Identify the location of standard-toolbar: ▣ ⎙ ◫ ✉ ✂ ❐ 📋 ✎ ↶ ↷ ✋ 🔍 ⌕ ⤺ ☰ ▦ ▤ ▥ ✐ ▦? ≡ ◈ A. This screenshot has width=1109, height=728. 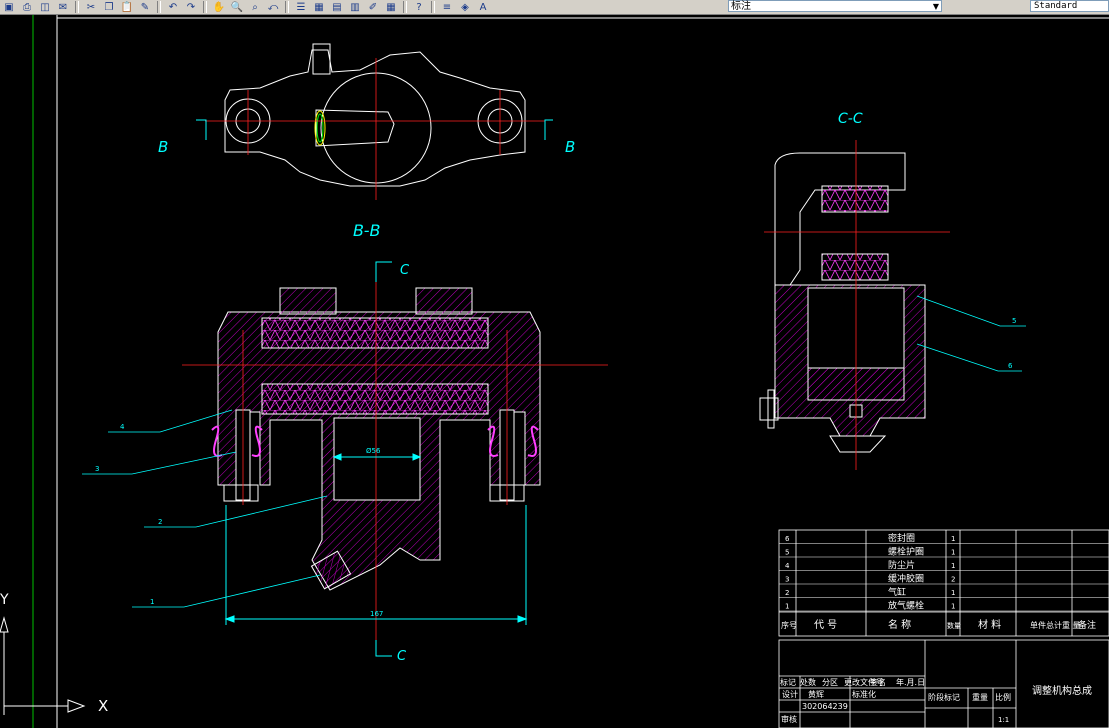
(554, 7).